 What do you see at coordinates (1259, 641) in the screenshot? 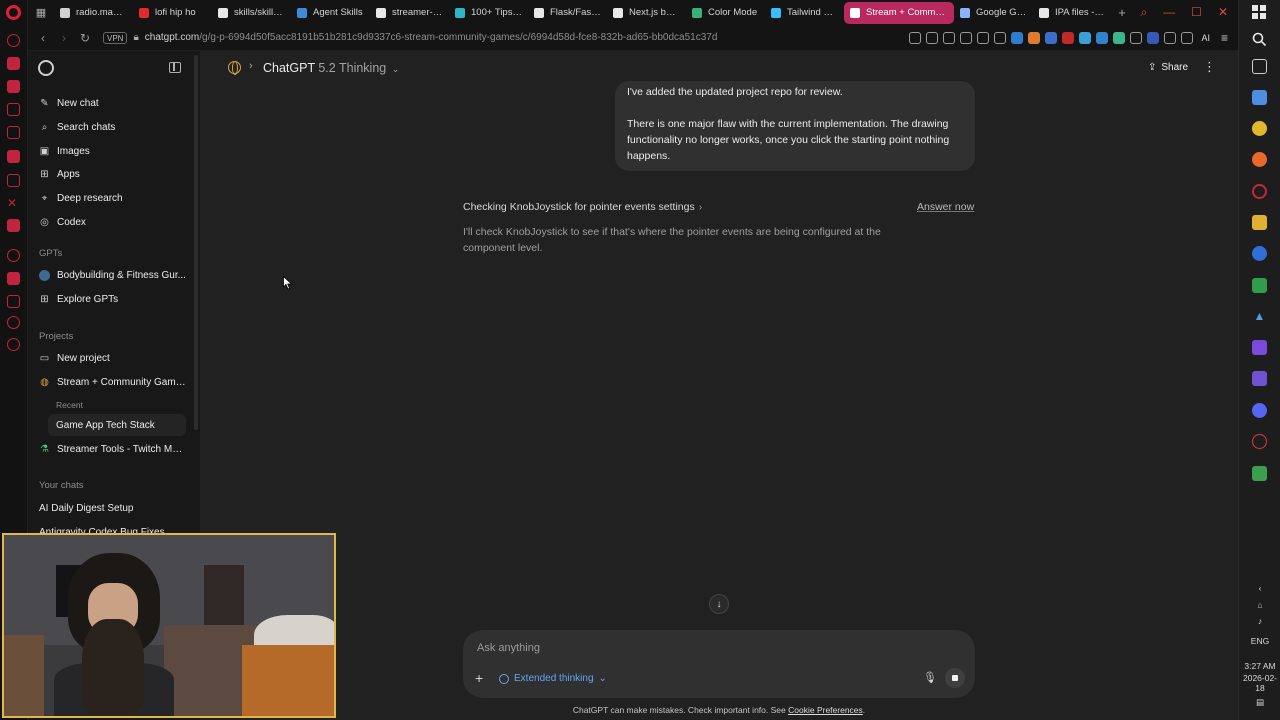
I see `language-indicator: ENG` at bounding box center [1259, 641].